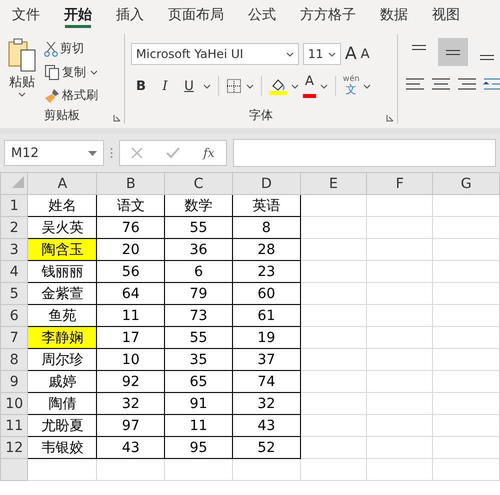 The image size is (500, 495). I want to click on table-cell: 韦银姣, so click(62, 447).